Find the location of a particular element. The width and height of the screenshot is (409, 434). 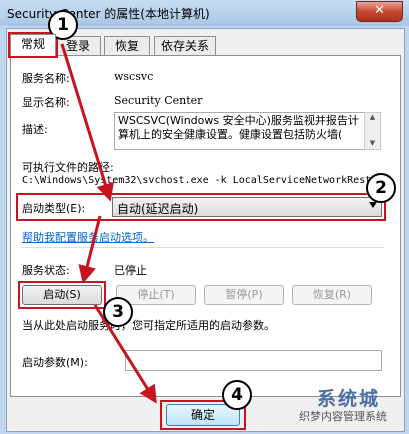

step-badge-2: 2 is located at coordinates (381, 188).